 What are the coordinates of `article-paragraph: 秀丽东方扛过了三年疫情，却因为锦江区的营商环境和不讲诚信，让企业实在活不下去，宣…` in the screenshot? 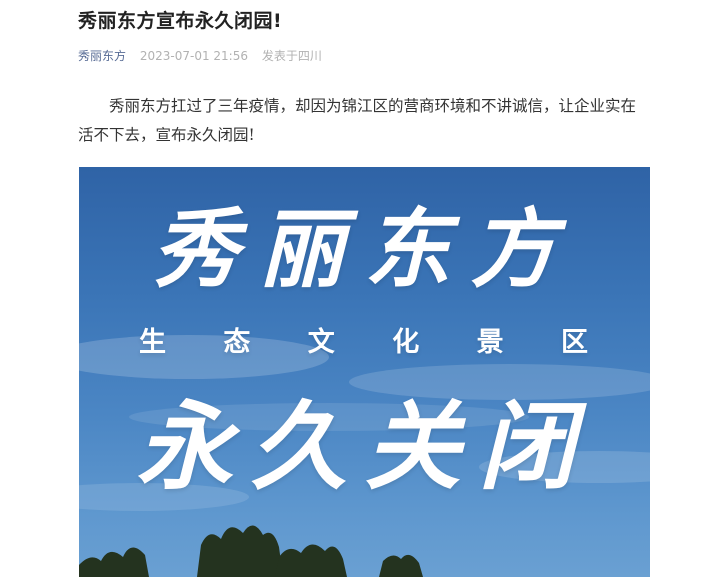 It's located at (357, 120).